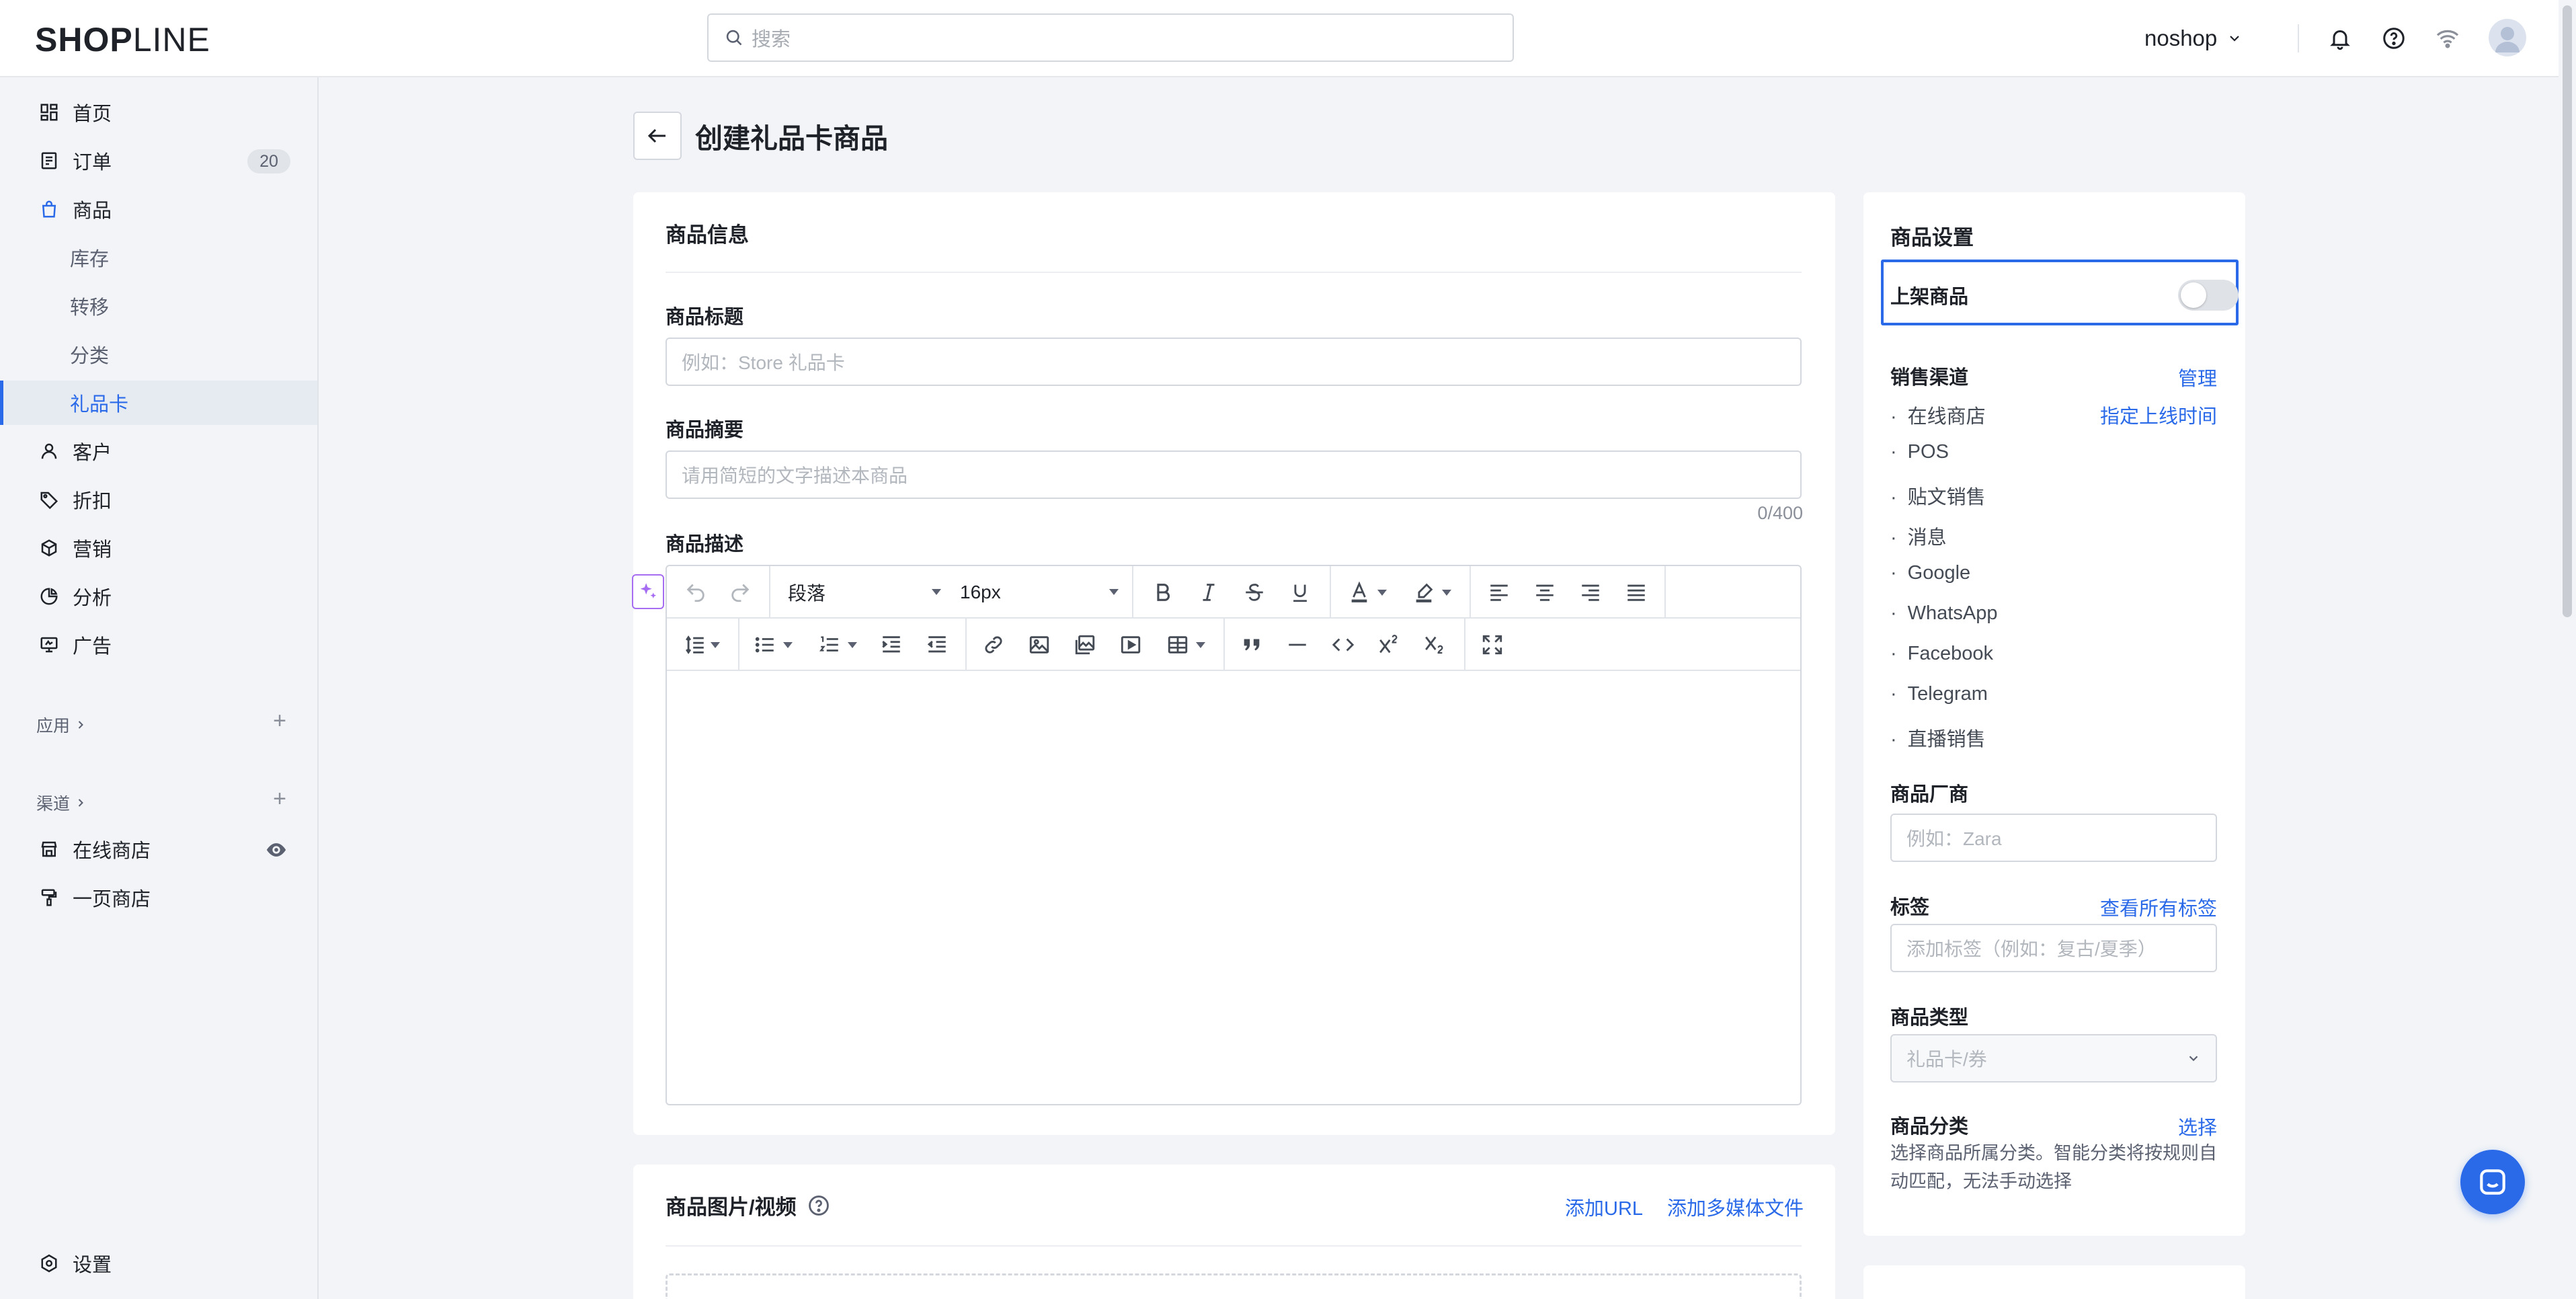 The image size is (2576, 1299). Describe the element at coordinates (748, 1205) in the screenshot. I see `media-card-header: 商品图片/视频` at that location.